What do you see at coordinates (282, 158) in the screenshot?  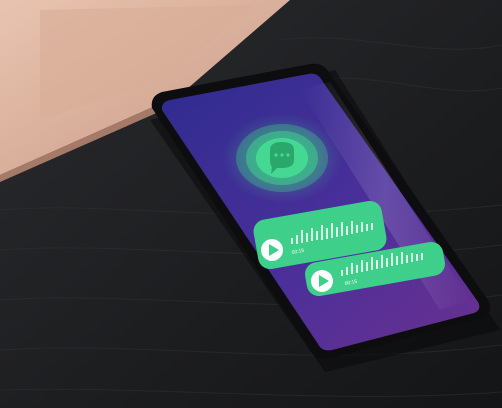 I see `chat-bubble-icon` at bounding box center [282, 158].